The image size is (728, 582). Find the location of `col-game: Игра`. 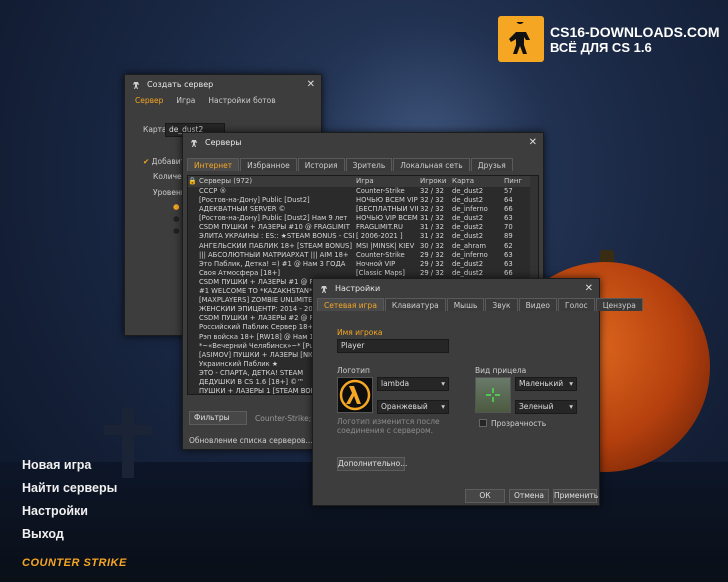

col-game: Игра is located at coordinates (386, 181).